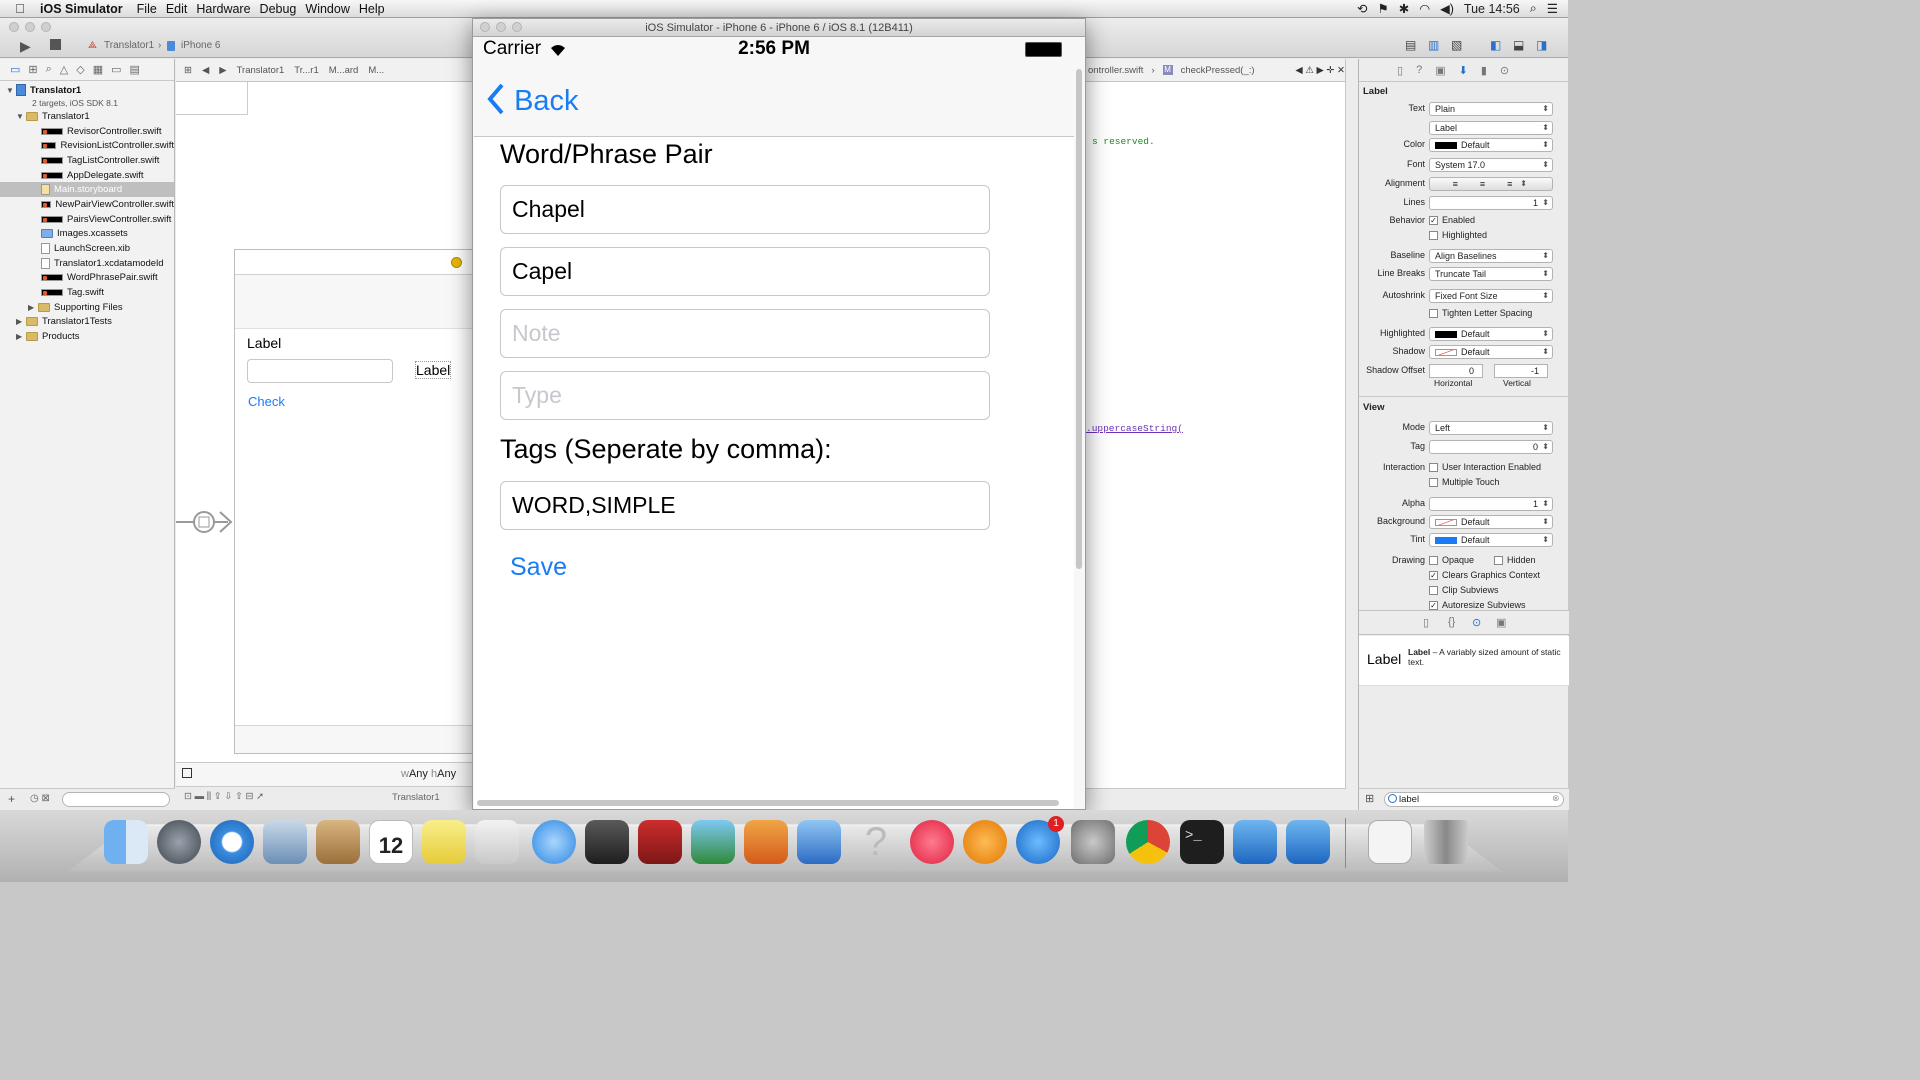 The image size is (1920, 1080). I want to click on log-icon: ▤, so click(135, 69).